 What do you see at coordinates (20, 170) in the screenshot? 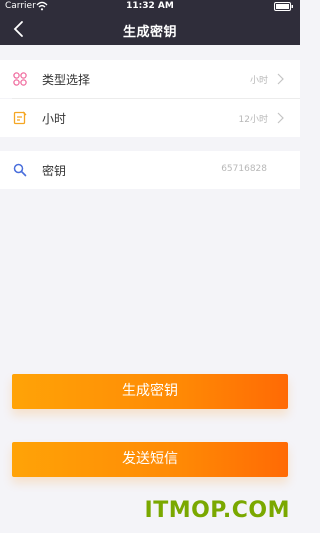
I see `search-icon` at bounding box center [20, 170].